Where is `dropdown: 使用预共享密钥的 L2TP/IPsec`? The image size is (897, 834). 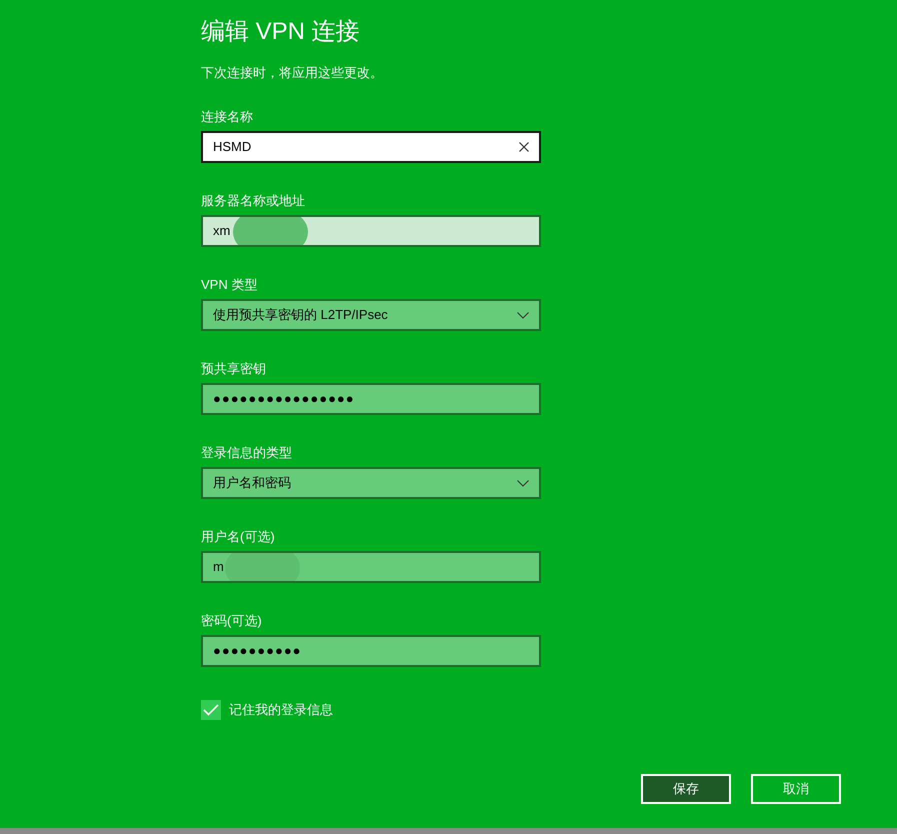 dropdown: 使用预共享密钥的 L2TP/IPsec is located at coordinates (371, 315).